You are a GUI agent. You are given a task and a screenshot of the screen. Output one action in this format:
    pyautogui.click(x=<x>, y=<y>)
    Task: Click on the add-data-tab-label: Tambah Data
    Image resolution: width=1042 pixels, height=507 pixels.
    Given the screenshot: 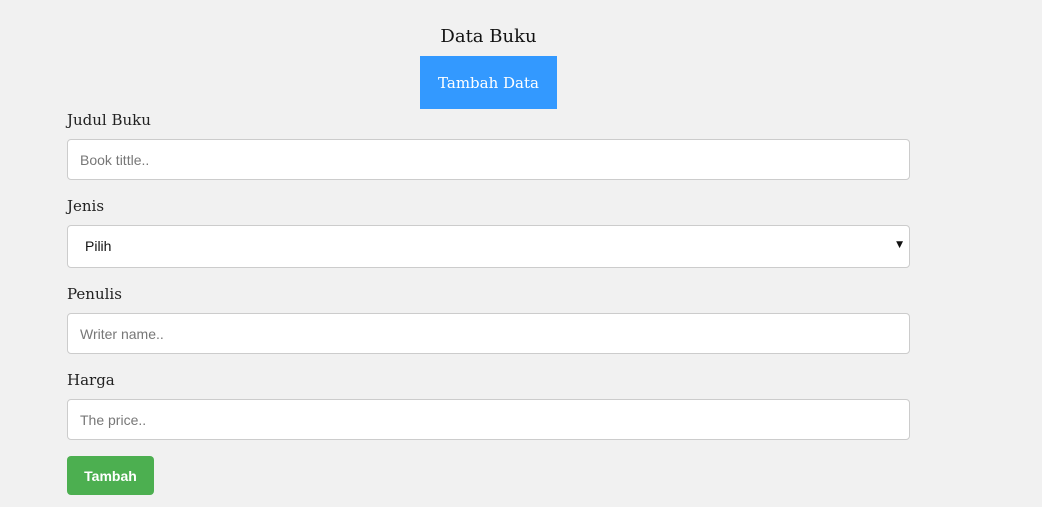 What is the action you would take?
    pyautogui.click(x=488, y=82)
    